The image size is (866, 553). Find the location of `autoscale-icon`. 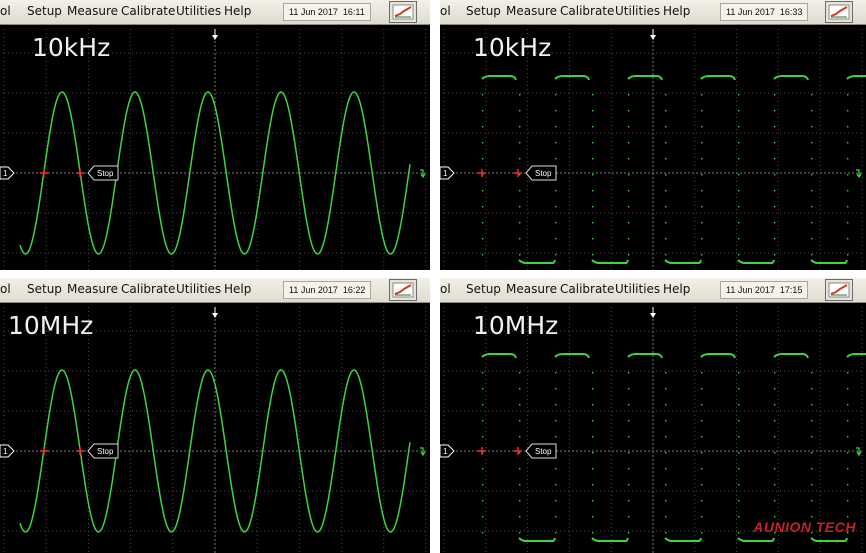

autoscale-icon is located at coordinates (839, 12).